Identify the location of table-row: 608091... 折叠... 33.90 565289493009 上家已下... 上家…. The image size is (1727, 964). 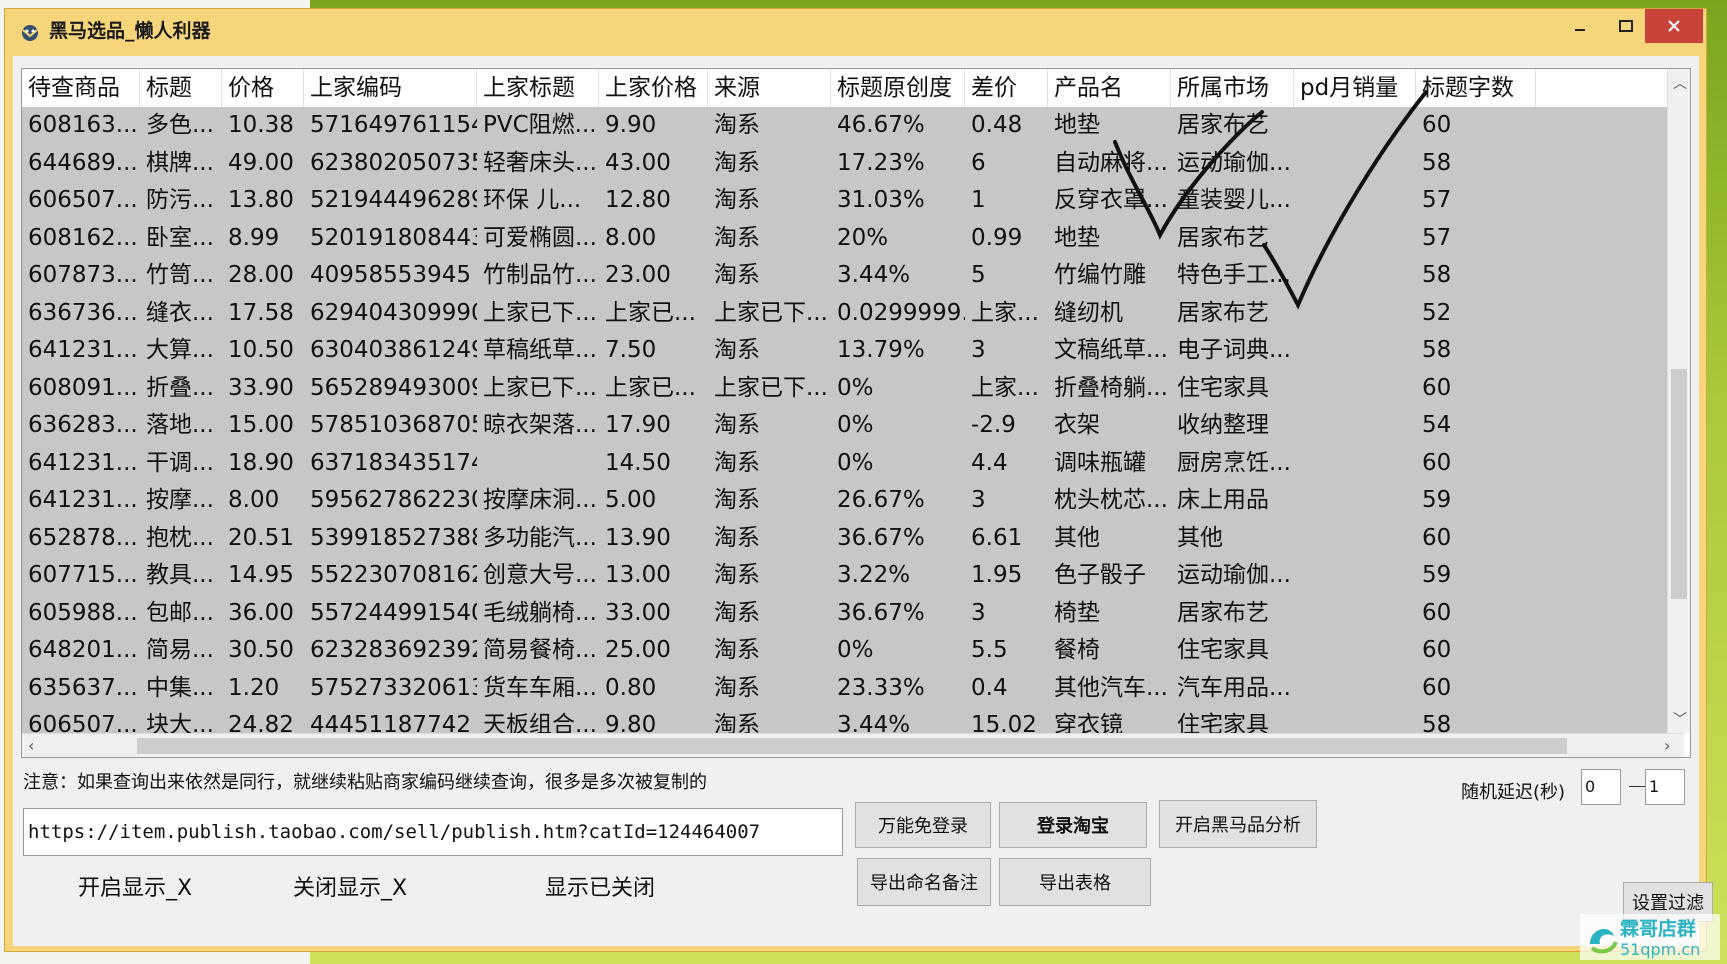
(853, 389).